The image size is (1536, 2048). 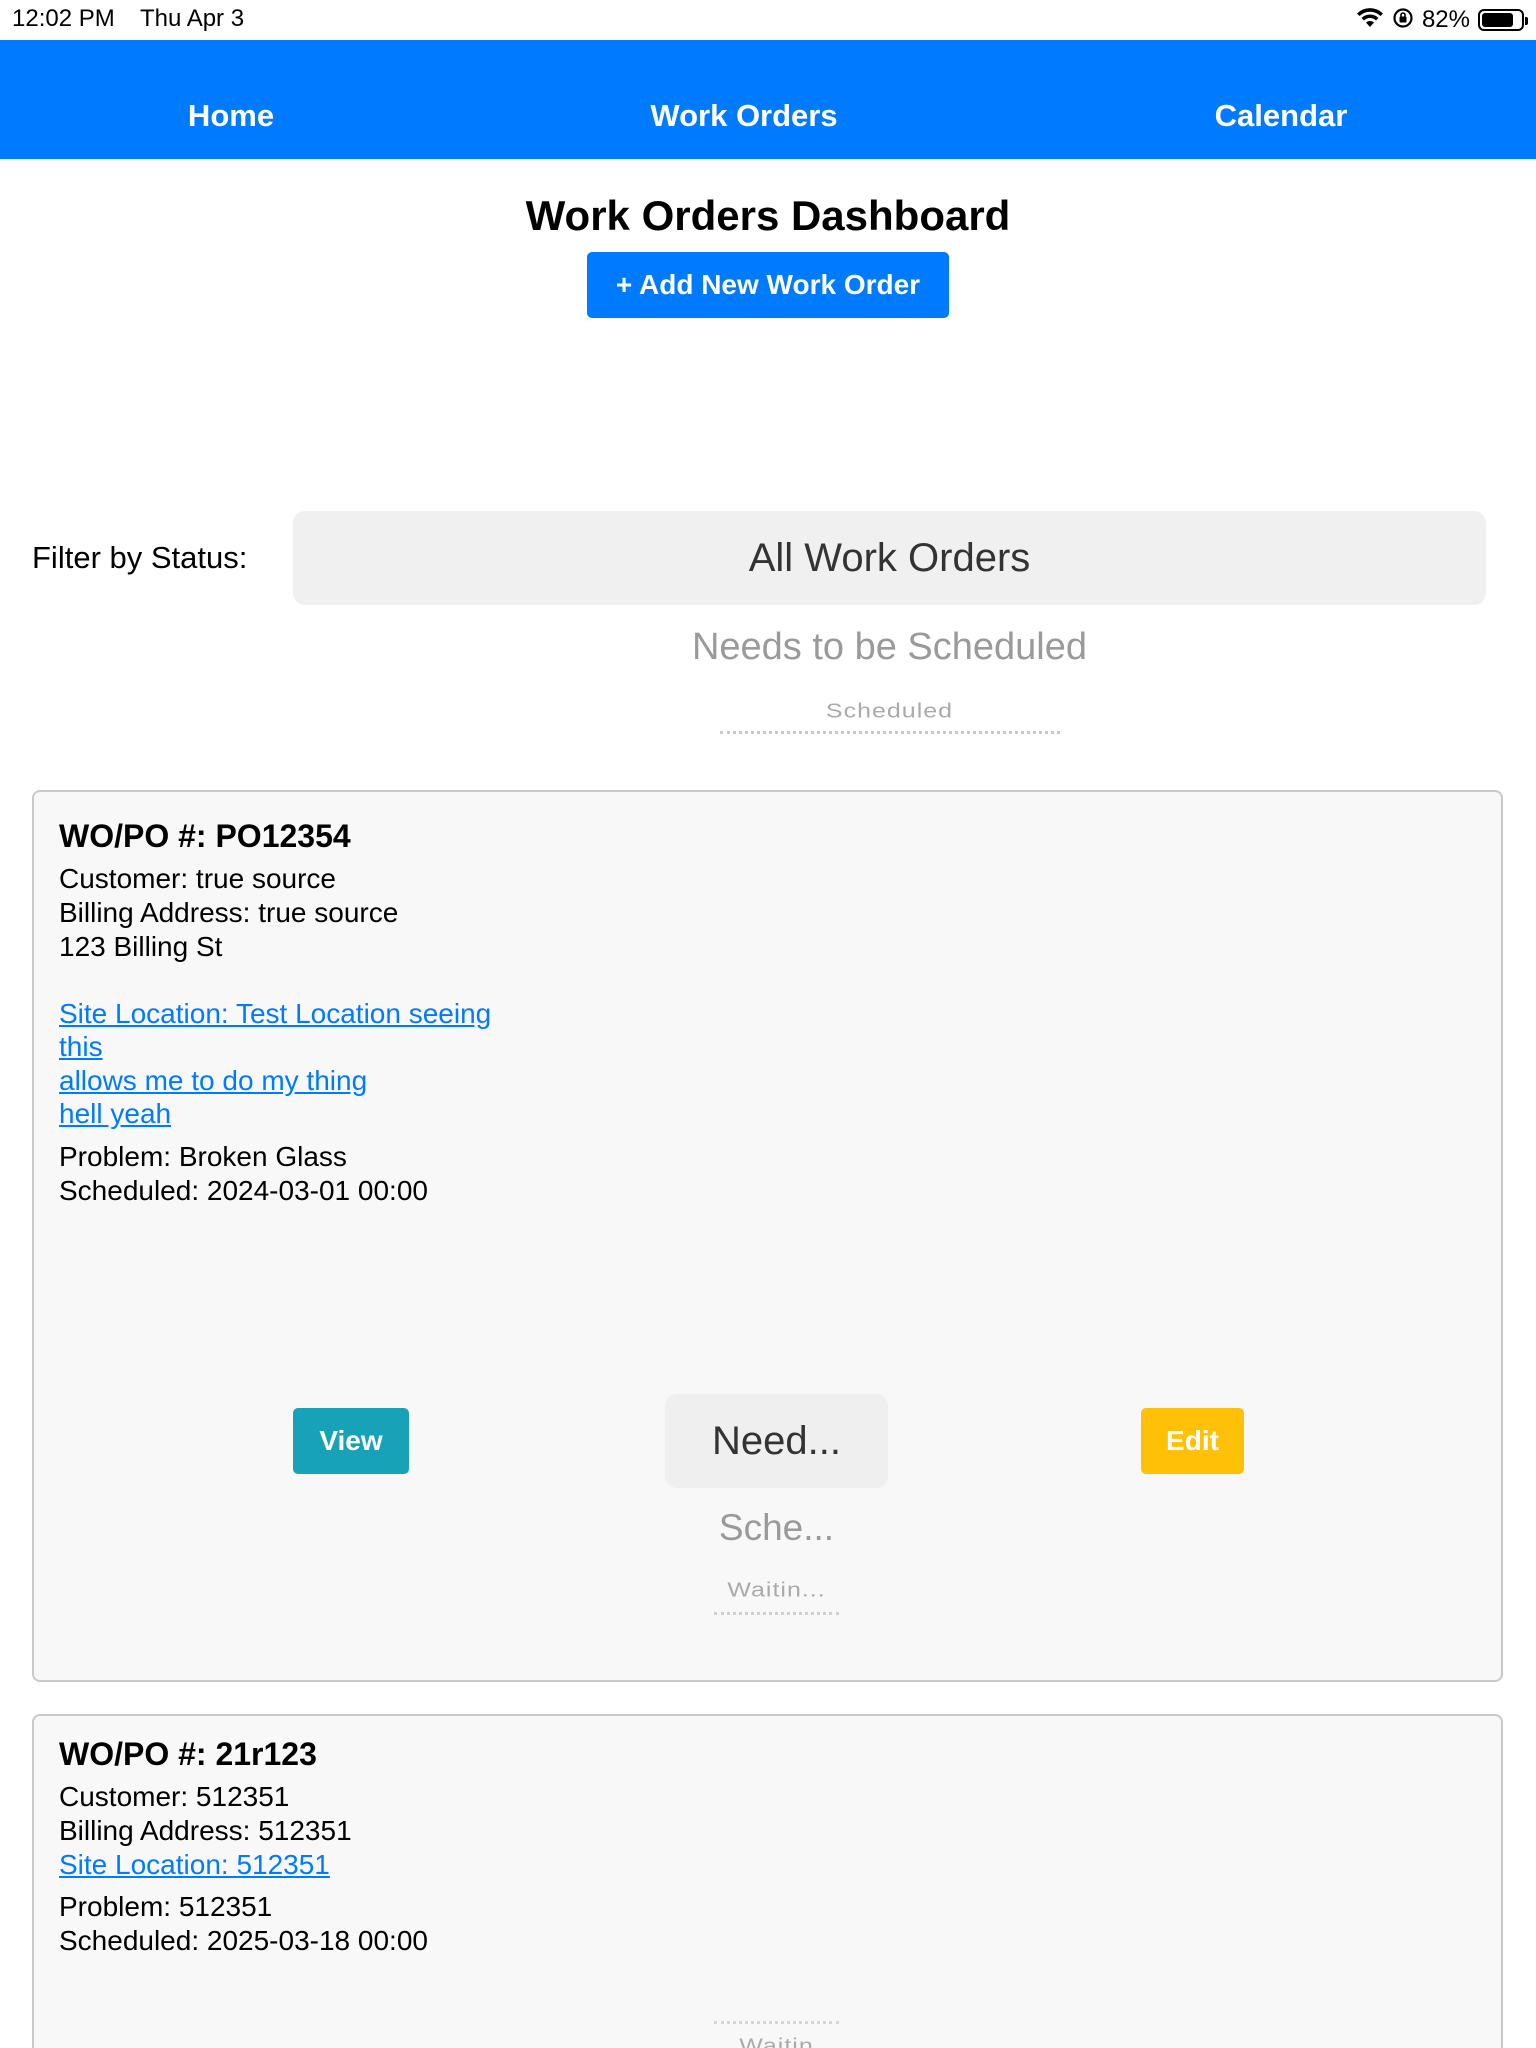 What do you see at coordinates (213, 1081) in the screenshot?
I see `site-location-link: allows me to do my thing` at bounding box center [213, 1081].